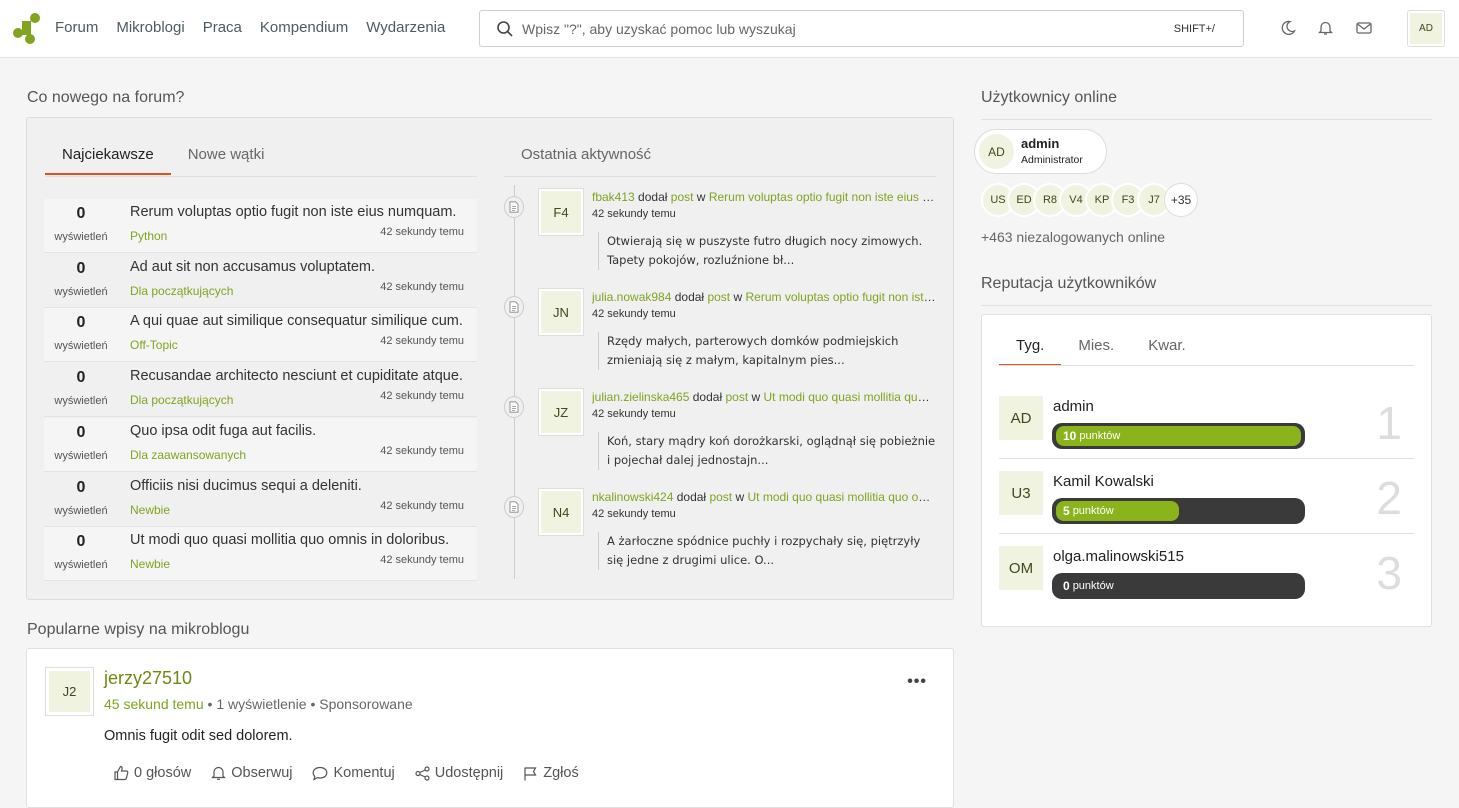  What do you see at coordinates (561, 412) in the screenshot?
I see `activity-avatar: JZ` at bounding box center [561, 412].